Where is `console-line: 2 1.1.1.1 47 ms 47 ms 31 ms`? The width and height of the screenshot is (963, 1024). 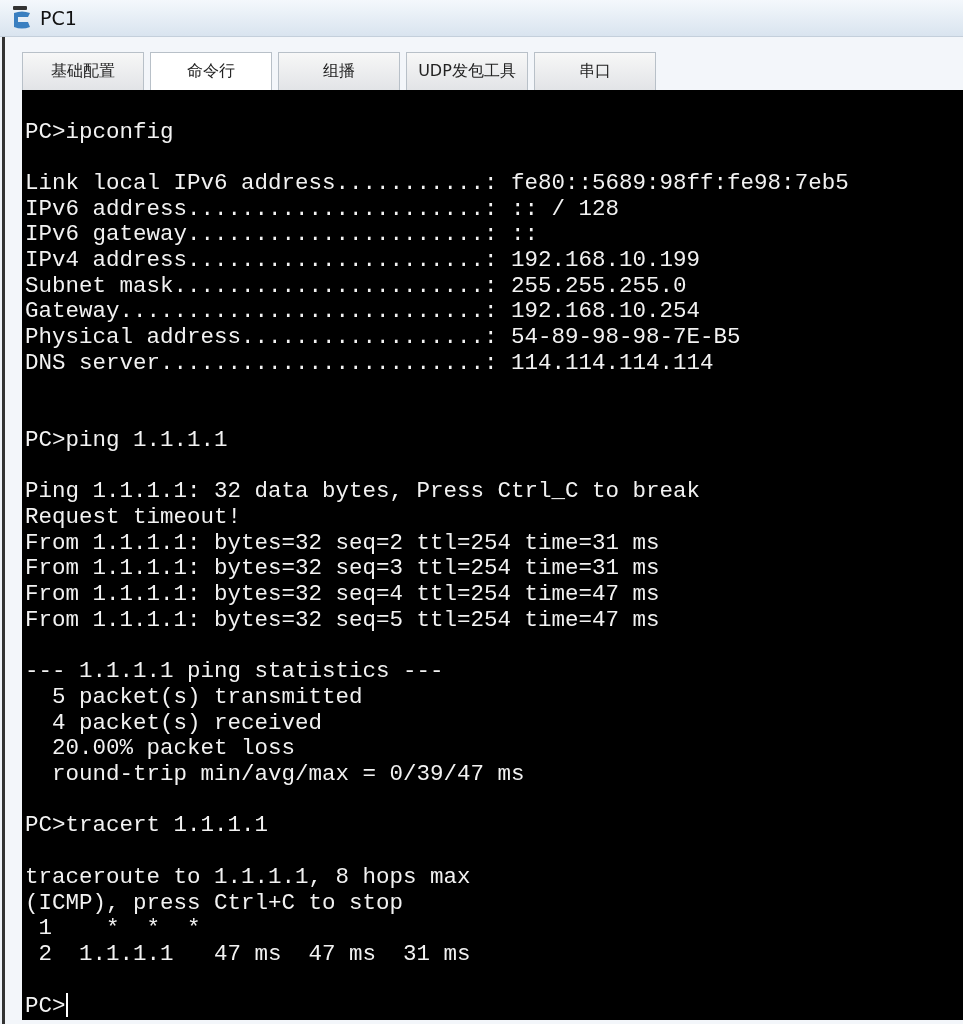 console-line: 2 1.1.1.1 47 ms 47 ms 31 ms is located at coordinates (254, 954).